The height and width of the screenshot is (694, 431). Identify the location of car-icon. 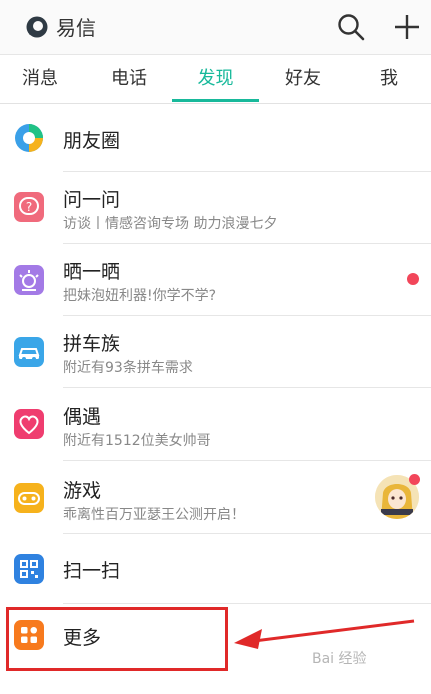
(29, 352).